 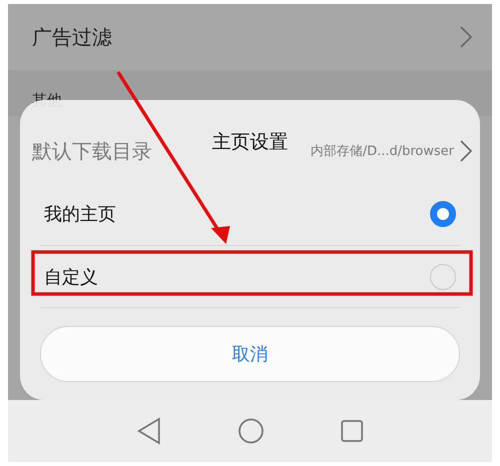 What do you see at coordinates (382, 151) in the screenshot?
I see `settings-value: 内部存储/D...d/browser` at bounding box center [382, 151].